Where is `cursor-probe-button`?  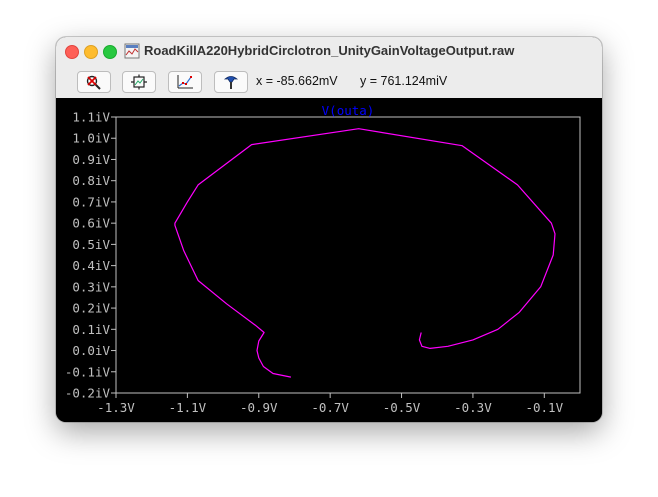 cursor-probe-button is located at coordinates (231, 82).